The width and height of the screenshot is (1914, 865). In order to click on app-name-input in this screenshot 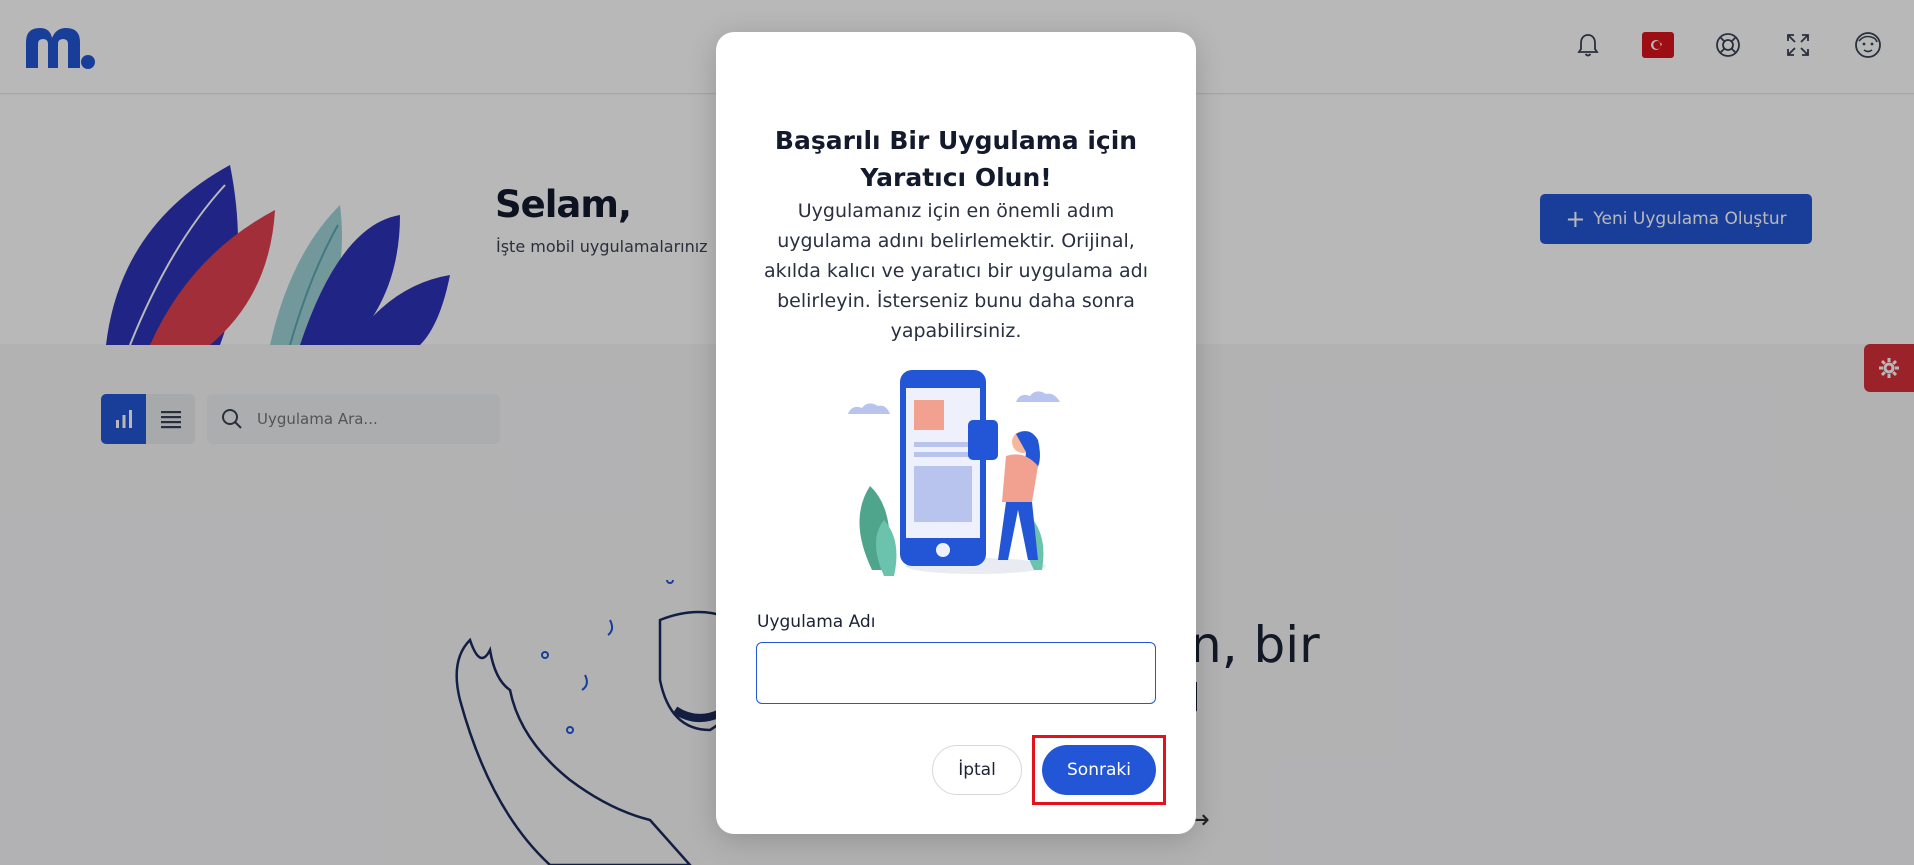, I will do `click(956, 673)`.